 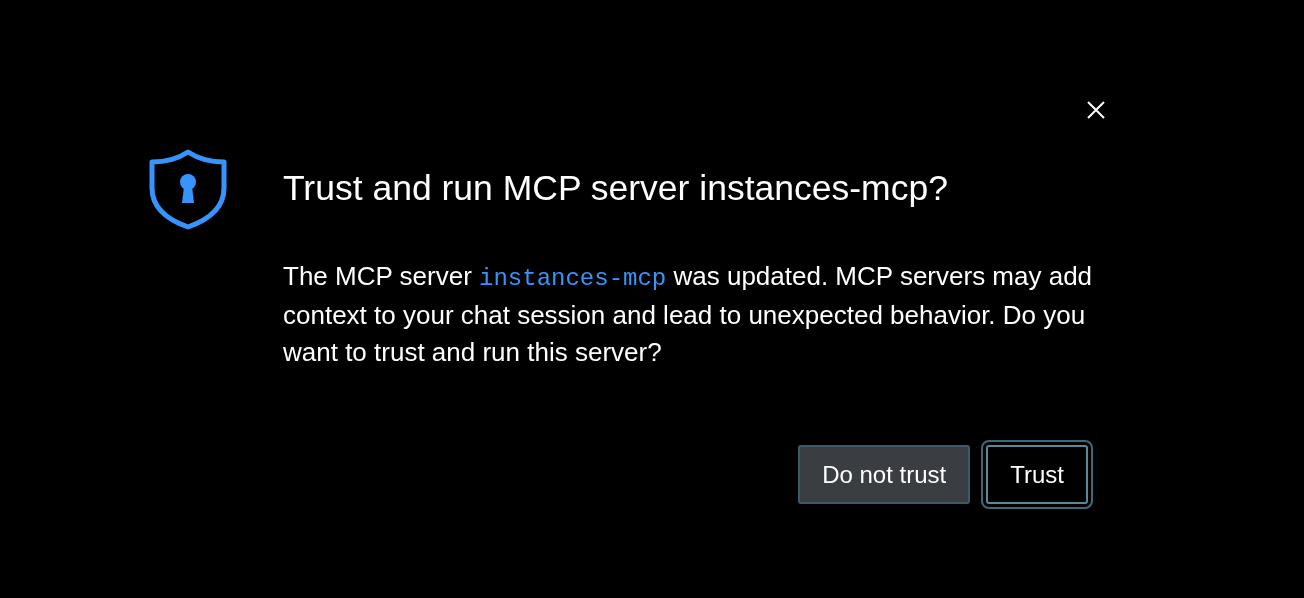 I want to click on dialog-message: The MCP server instances-mcp was updated. MCP servers may add context to your chat session and lead to unexpected behavior. Do you want to trust and run this server?, so click(x=688, y=314).